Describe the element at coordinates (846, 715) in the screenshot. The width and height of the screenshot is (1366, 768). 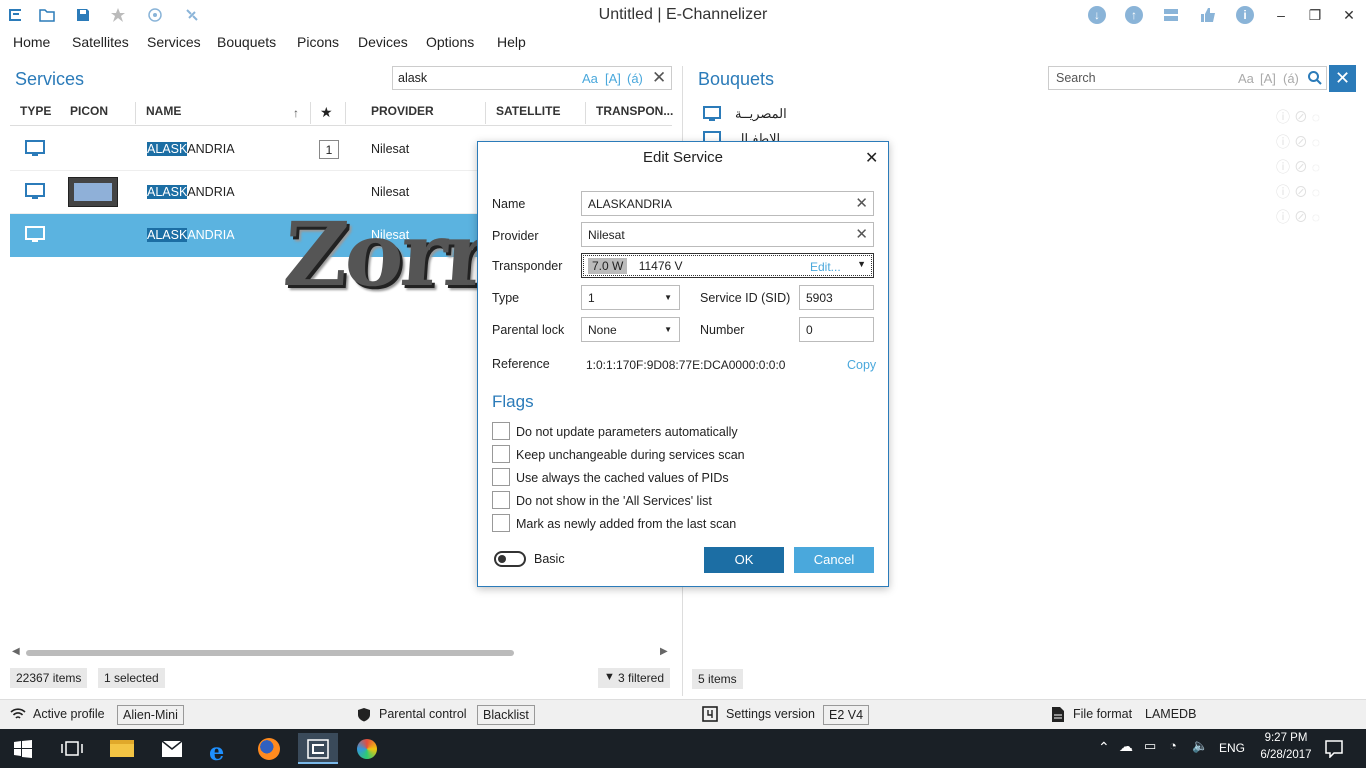
I see `settings-version-value: E2 V4` at that location.